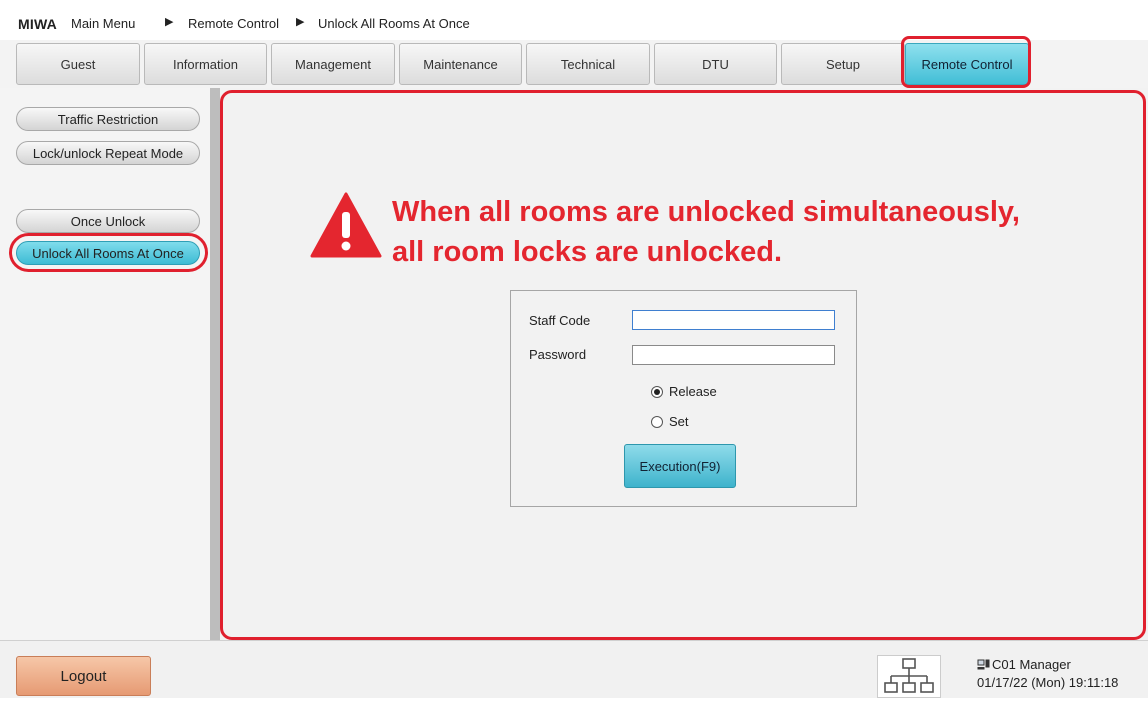 The height and width of the screenshot is (702, 1148). What do you see at coordinates (103, 23) in the screenshot?
I see `breadcrumb-item-main-menu: Main Menu` at bounding box center [103, 23].